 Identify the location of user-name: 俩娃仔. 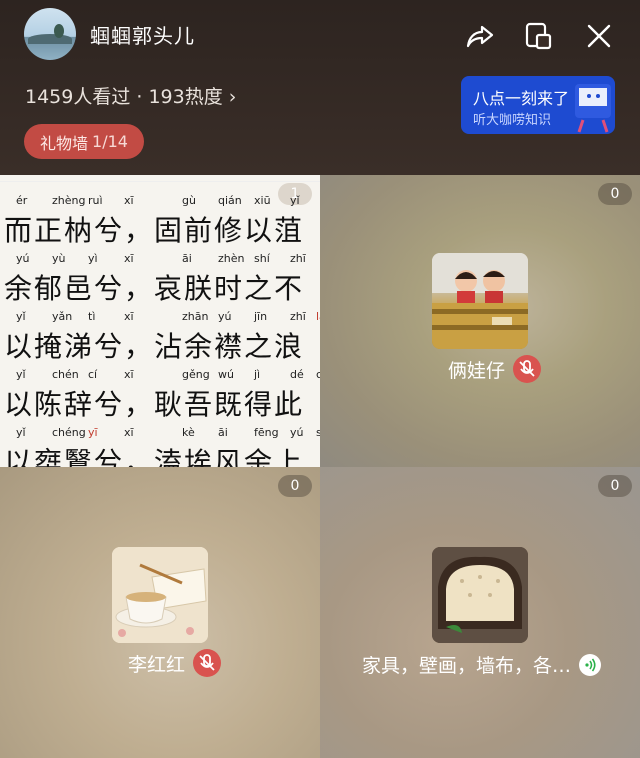
(495, 369).